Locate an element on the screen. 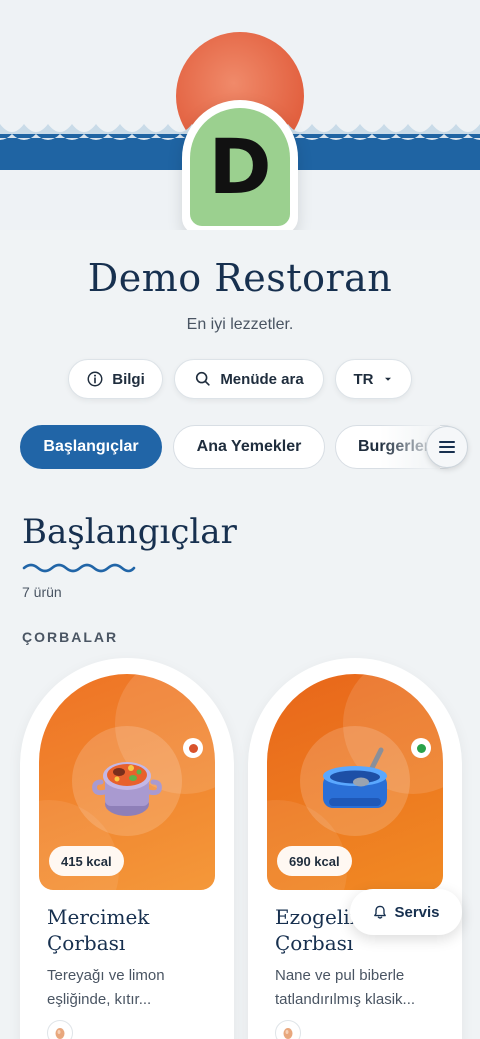  section-title: Başlangıçlar is located at coordinates (129, 532).